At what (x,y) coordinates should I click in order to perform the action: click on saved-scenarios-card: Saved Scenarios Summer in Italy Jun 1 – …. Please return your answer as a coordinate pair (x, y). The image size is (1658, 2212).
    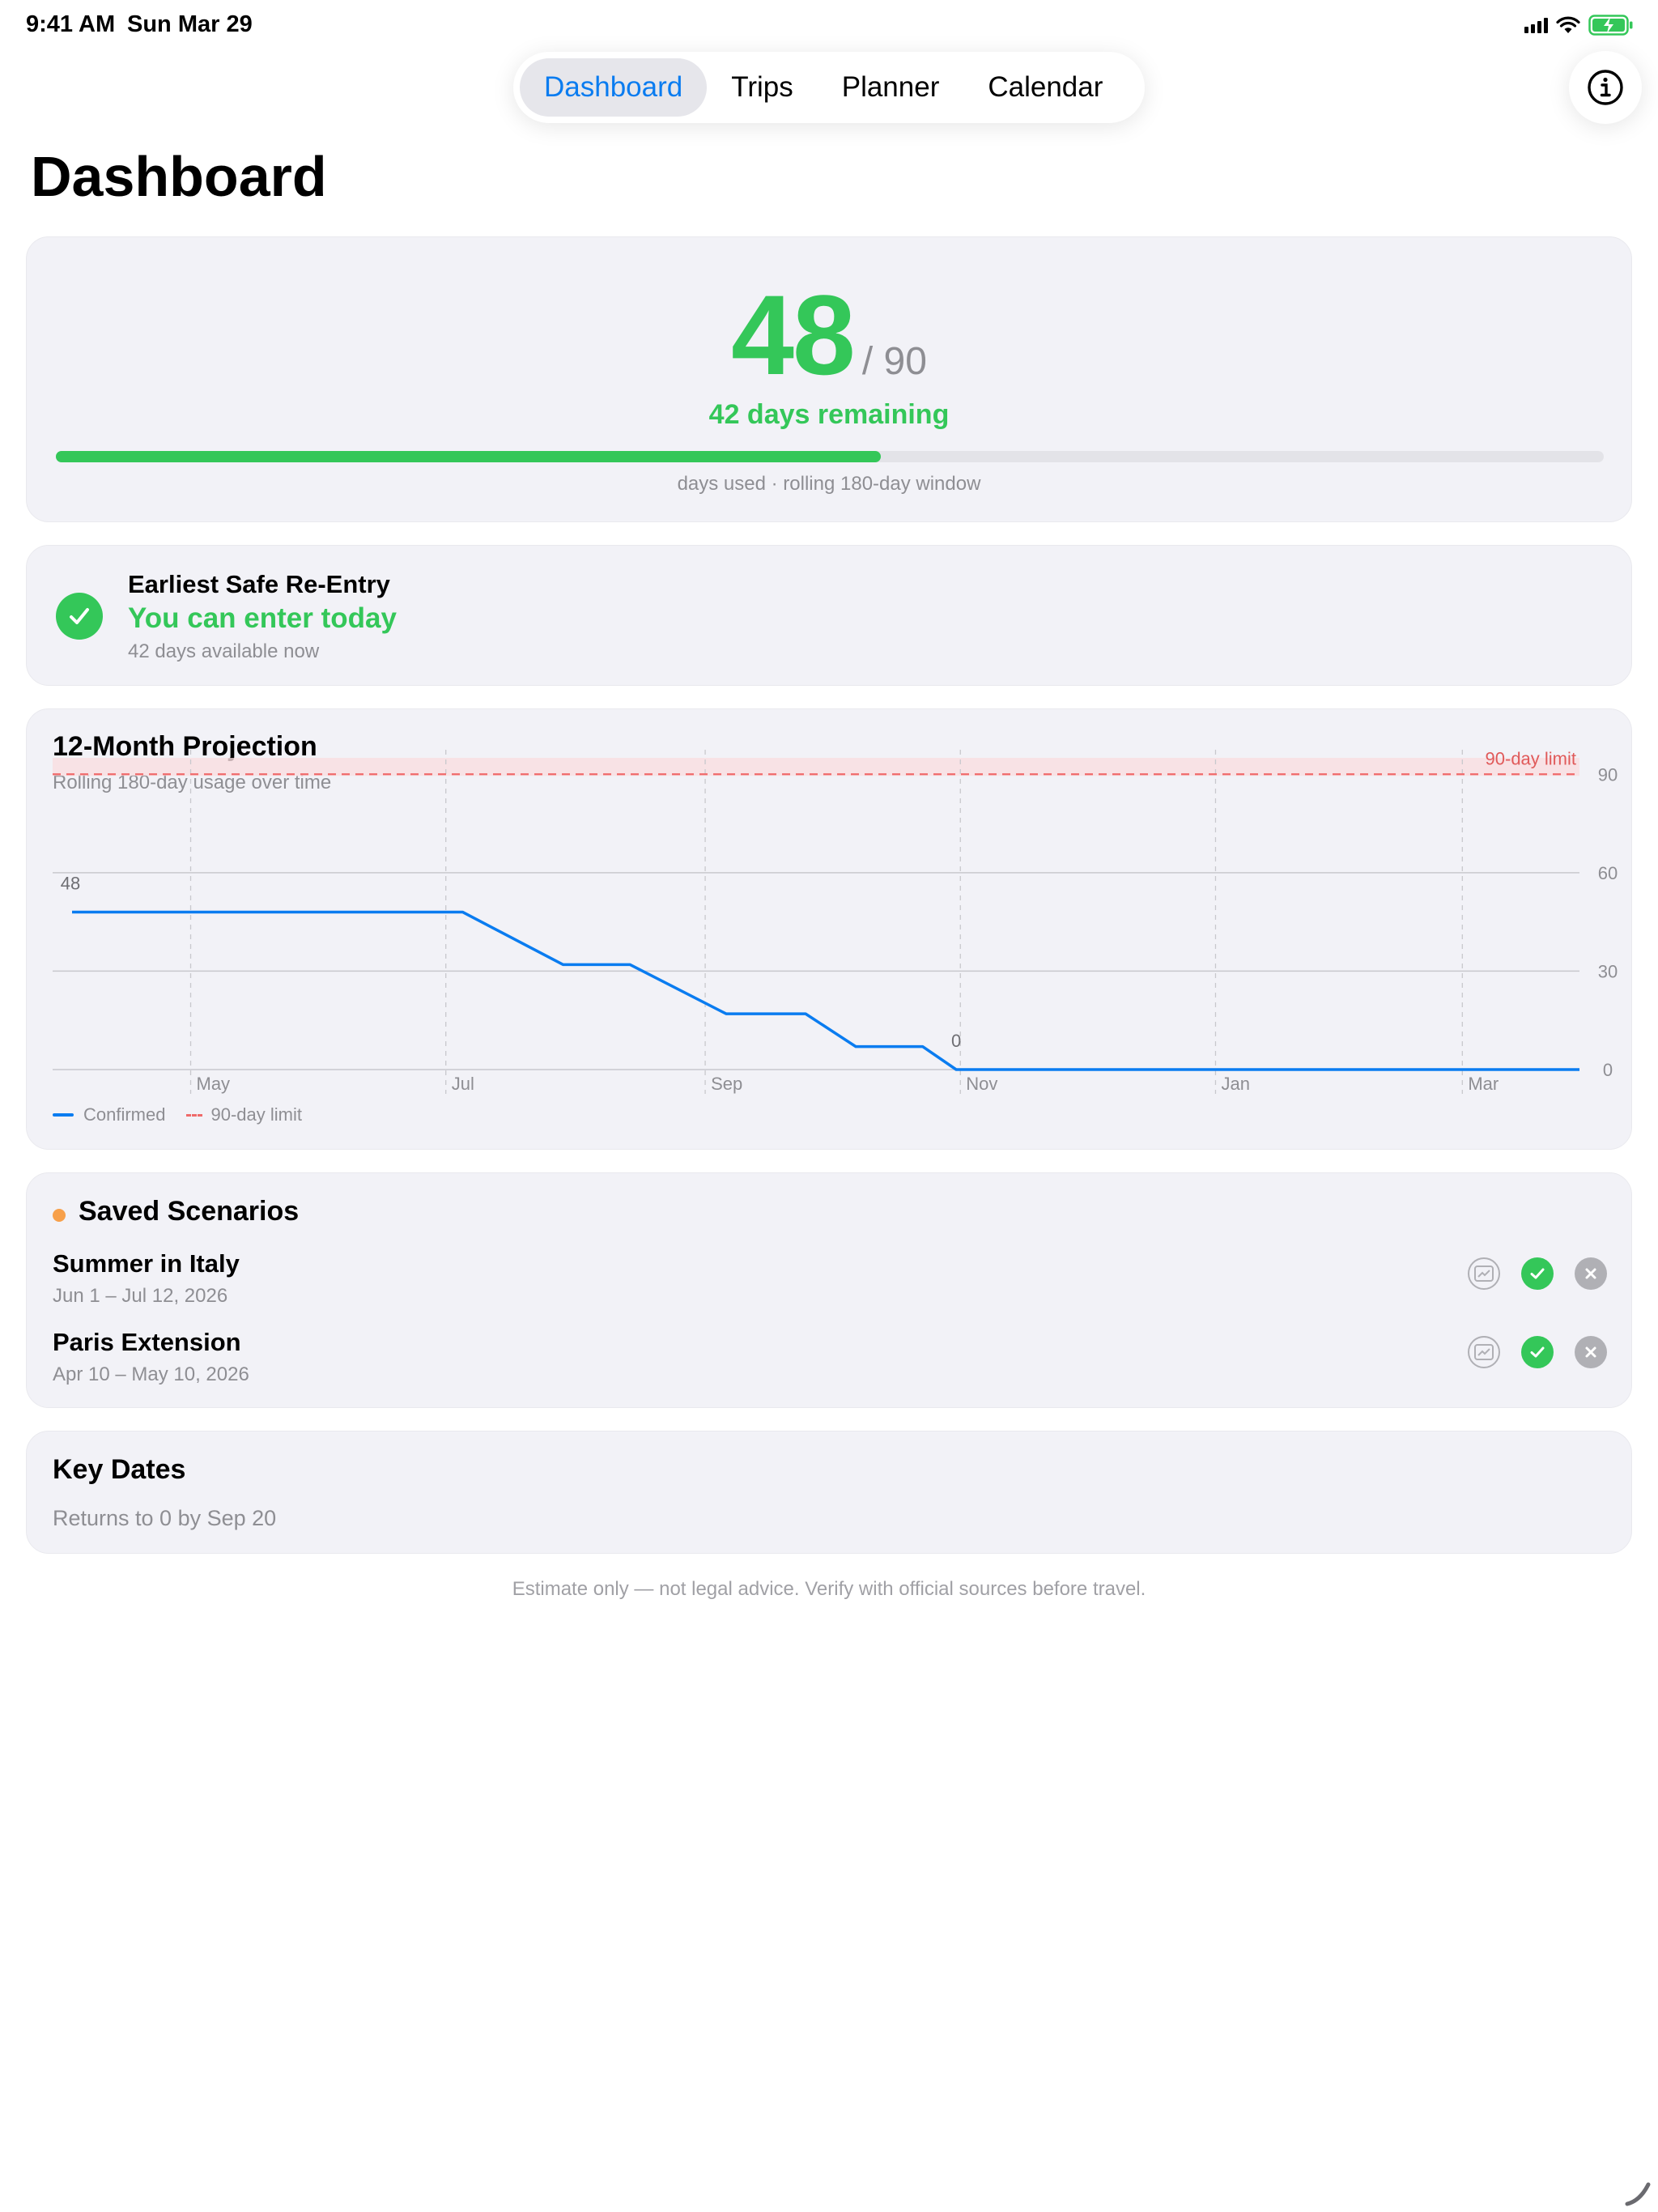
    Looking at the image, I should click on (829, 1290).